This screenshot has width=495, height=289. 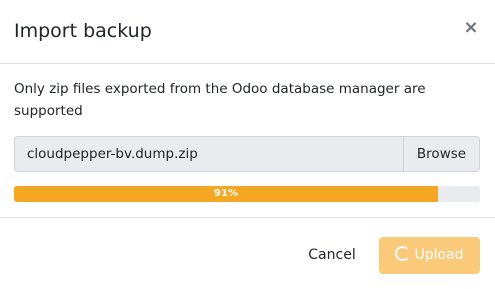 What do you see at coordinates (247, 217) in the screenshot?
I see `footer-divider` at bounding box center [247, 217].